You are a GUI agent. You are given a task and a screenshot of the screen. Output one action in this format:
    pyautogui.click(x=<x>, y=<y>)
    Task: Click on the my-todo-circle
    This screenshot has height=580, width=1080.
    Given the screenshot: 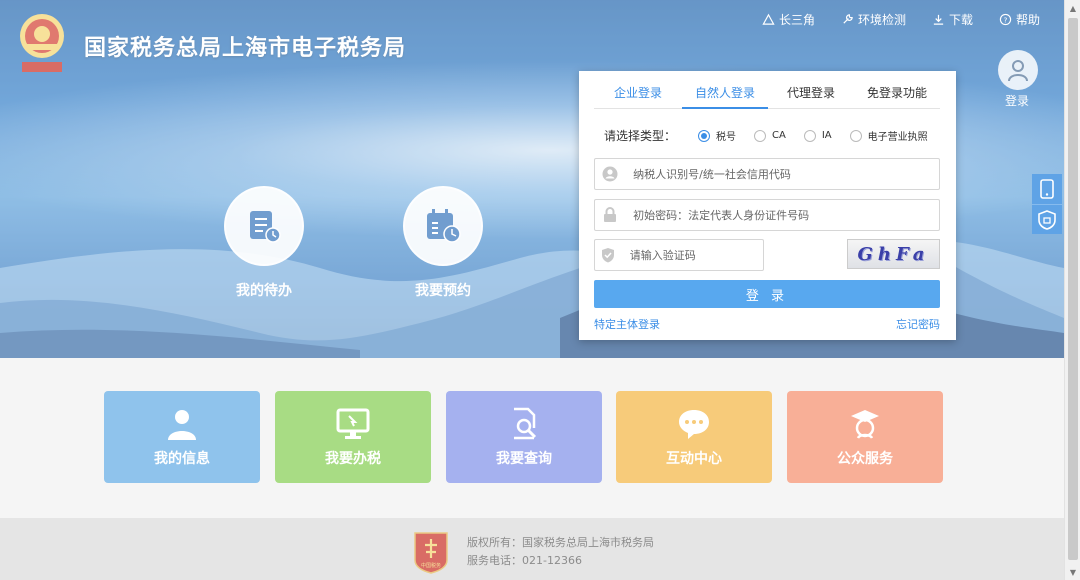 What is the action you would take?
    pyautogui.click(x=264, y=226)
    